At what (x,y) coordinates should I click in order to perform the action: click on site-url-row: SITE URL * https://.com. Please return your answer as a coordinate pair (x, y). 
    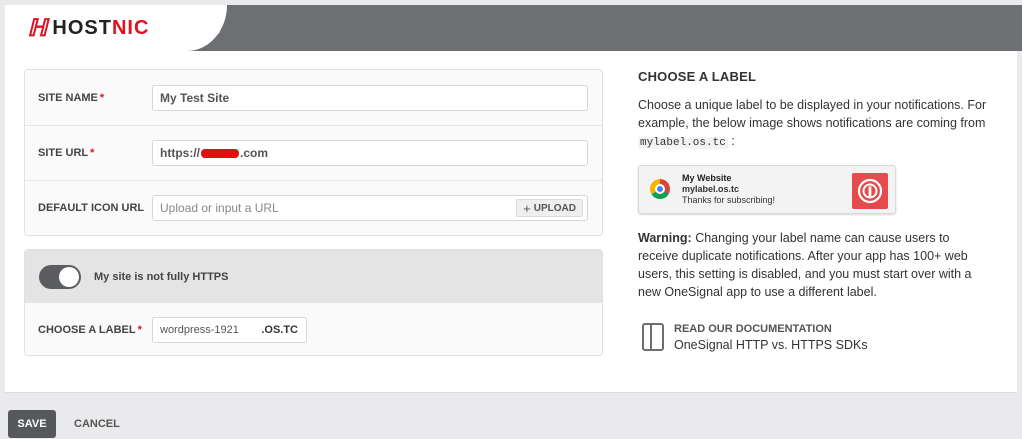
    Looking at the image, I should click on (313, 152).